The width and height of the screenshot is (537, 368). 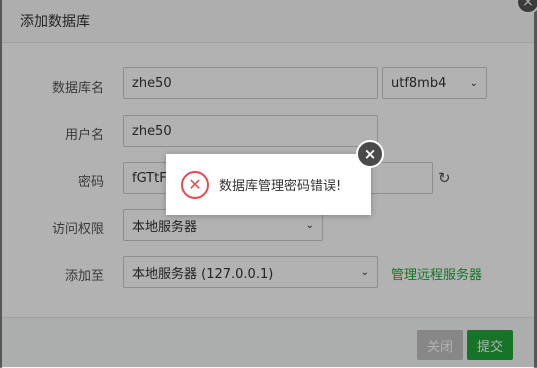 What do you see at coordinates (370, 154) in the screenshot?
I see `alert-close-icon: ×` at bounding box center [370, 154].